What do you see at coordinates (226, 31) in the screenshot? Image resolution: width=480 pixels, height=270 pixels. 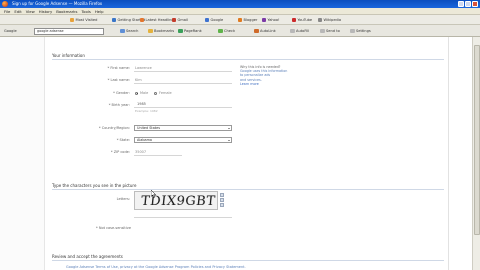 I see `toolbar-button: Check` at bounding box center [226, 31].